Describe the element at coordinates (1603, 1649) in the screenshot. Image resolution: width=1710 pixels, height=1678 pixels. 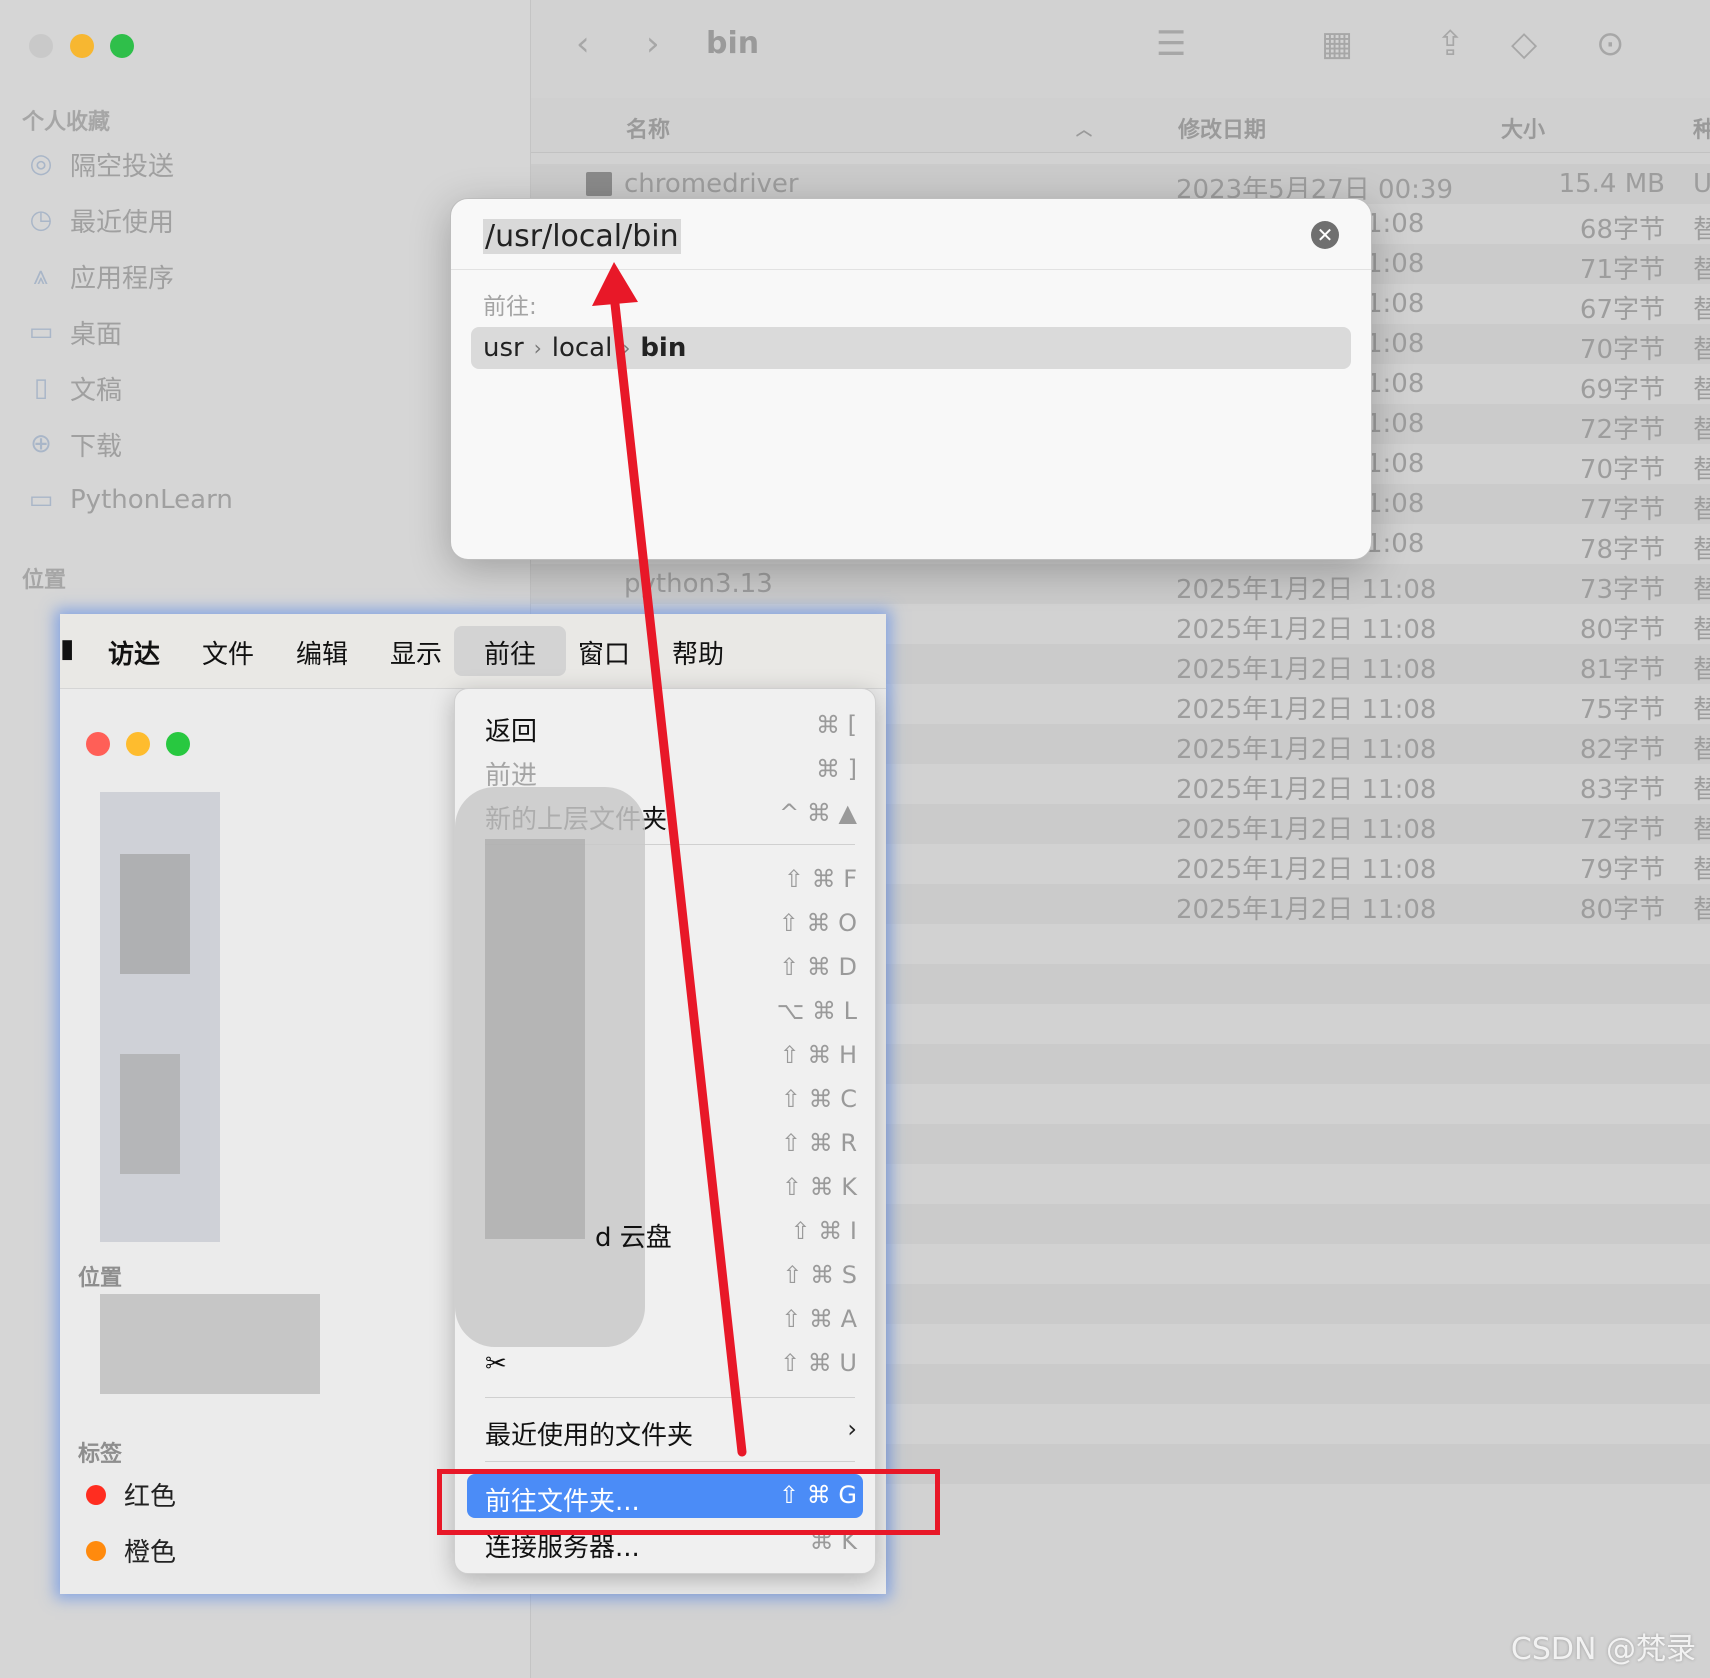
I see `watermark: CSDN @梵录` at that location.